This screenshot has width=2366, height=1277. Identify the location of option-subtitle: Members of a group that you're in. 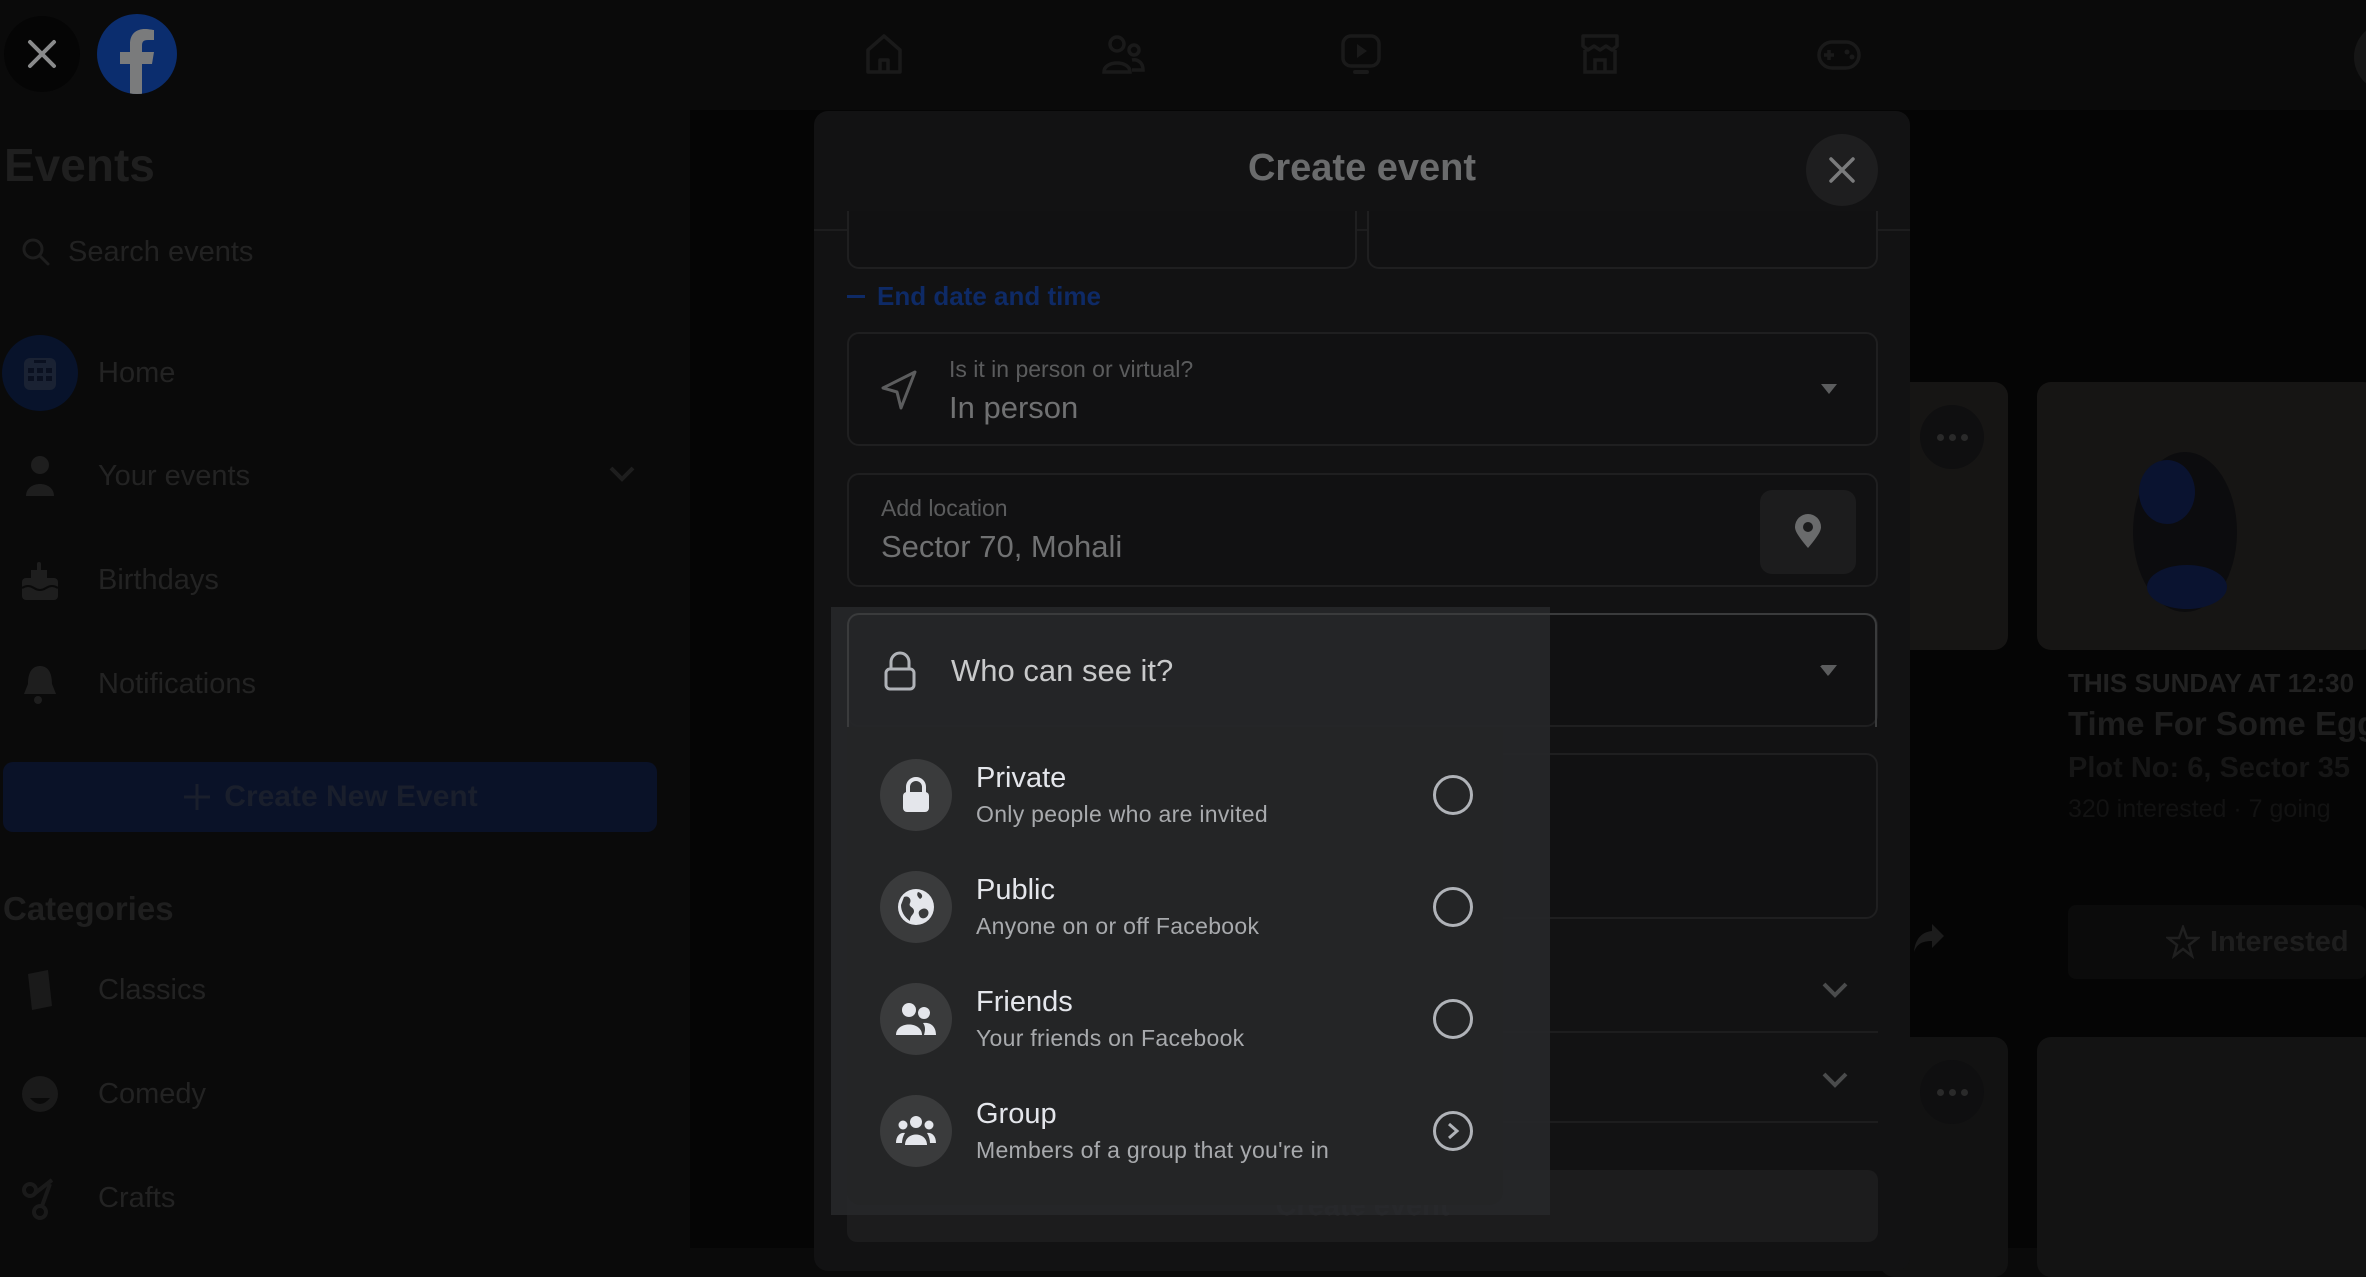
(1153, 1150).